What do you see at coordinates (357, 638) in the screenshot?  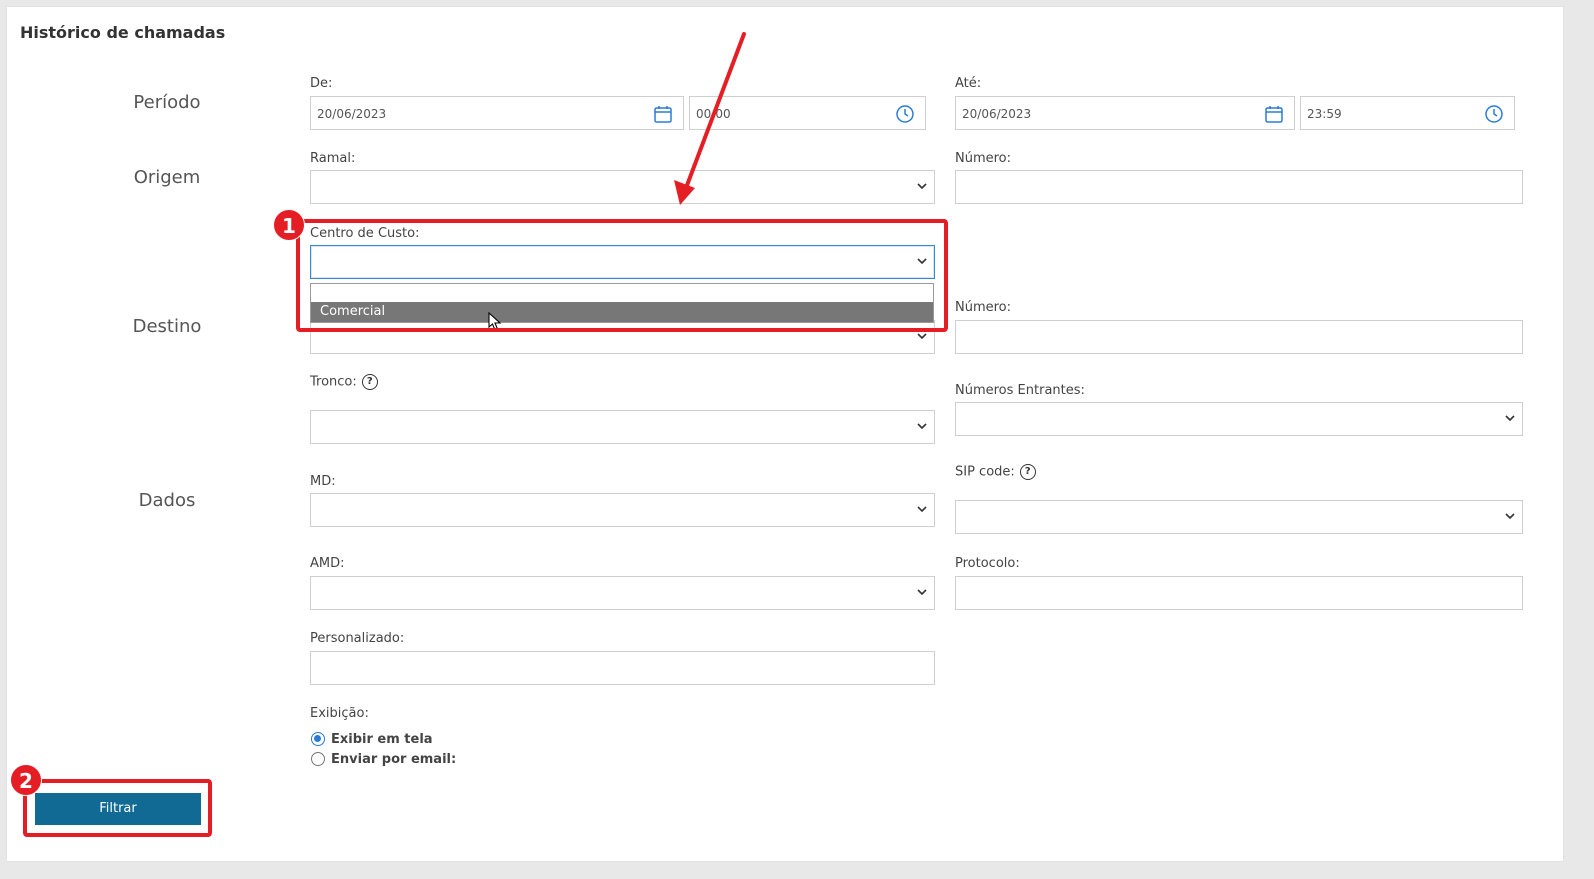 I see `personalizado-label: Personalizado:` at bounding box center [357, 638].